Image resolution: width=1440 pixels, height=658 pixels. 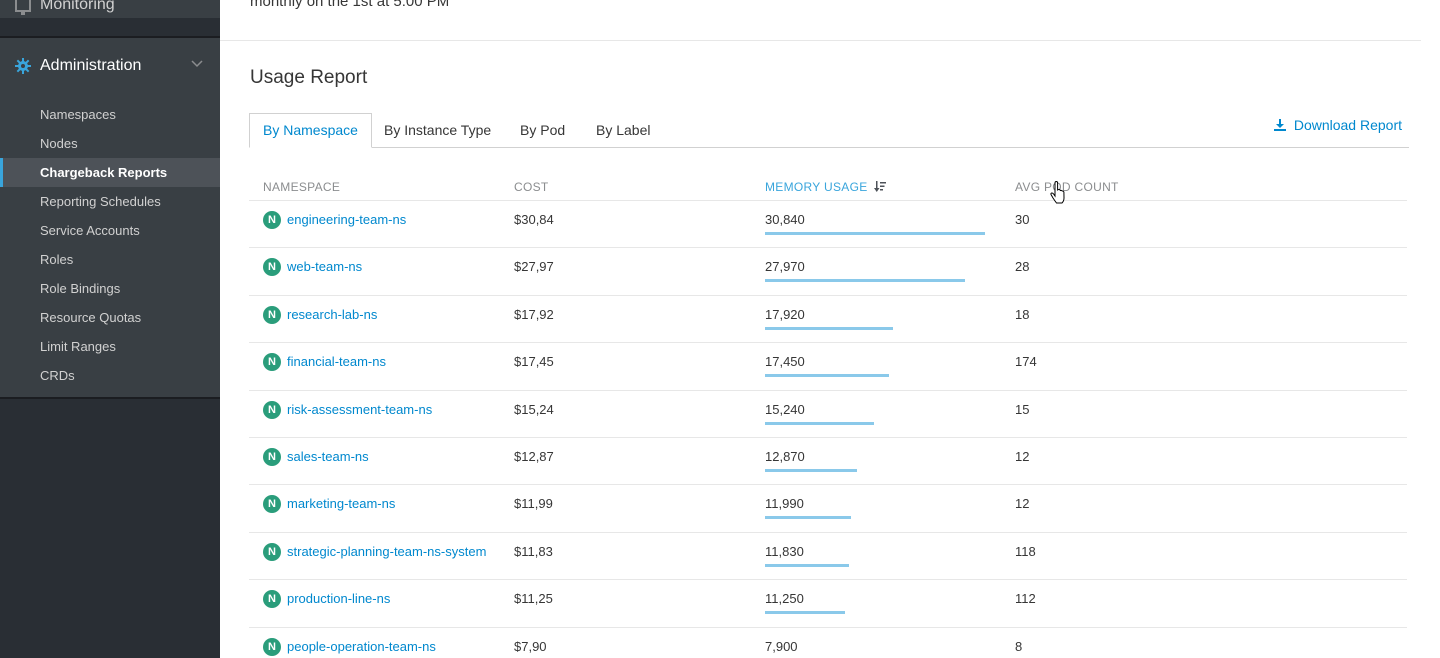 What do you see at coordinates (784, 599) in the screenshot?
I see `memory-usage-value: 11,250` at bounding box center [784, 599].